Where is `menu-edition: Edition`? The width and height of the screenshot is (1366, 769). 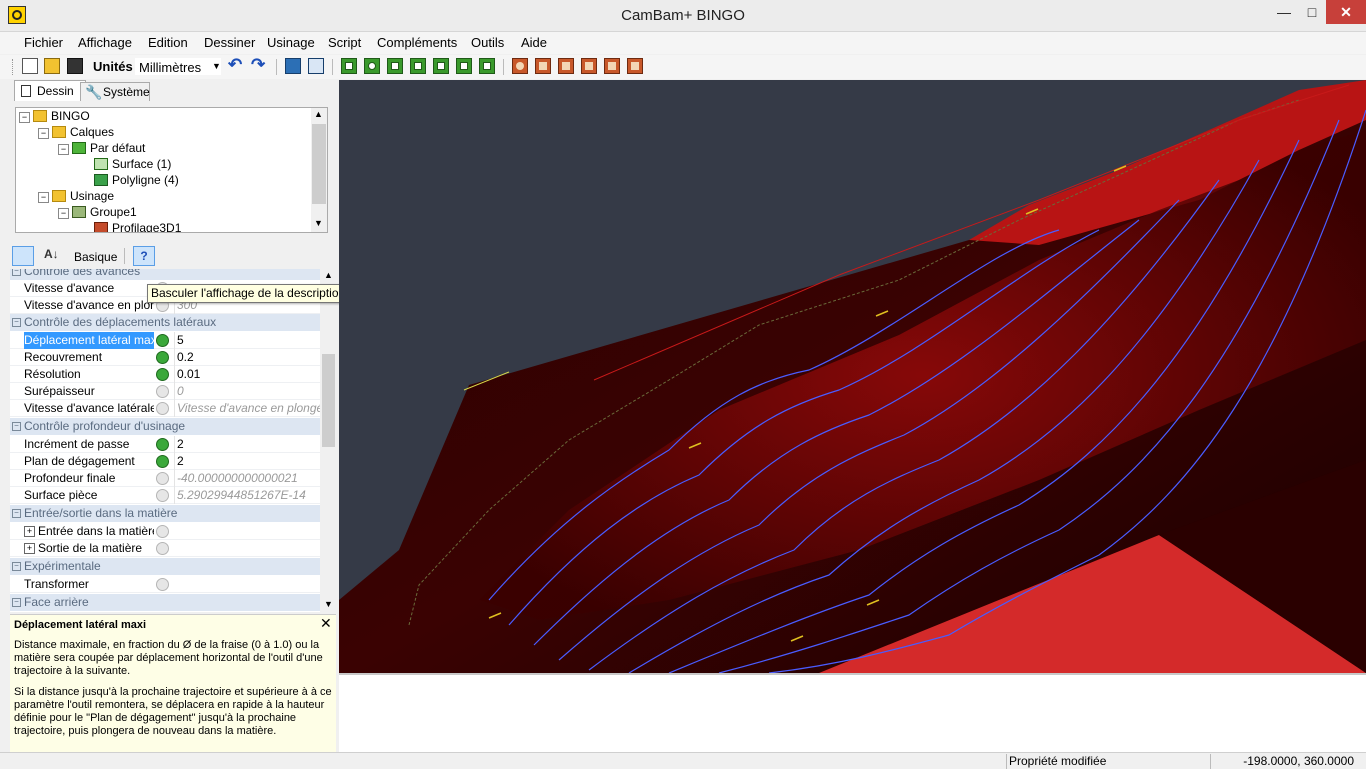 menu-edition: Edition is located at coordinates (168, 42).